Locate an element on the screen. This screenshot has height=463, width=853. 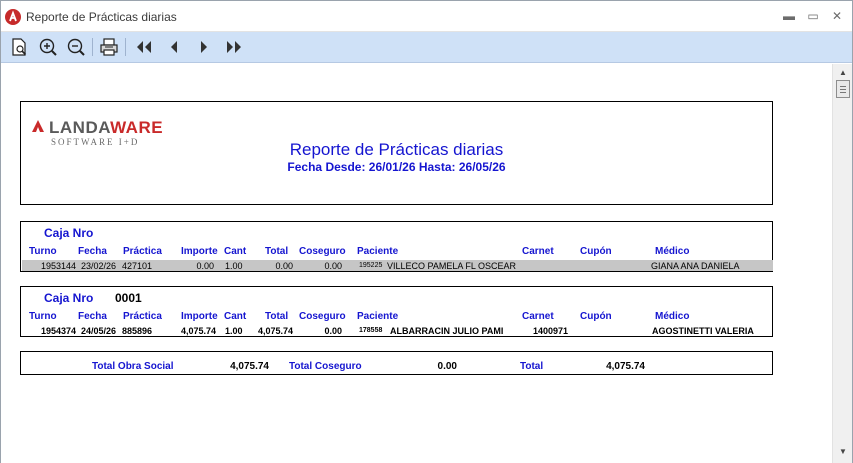
window-title: Reporte de Prácticas diarias is located at coordinates (101, 17).